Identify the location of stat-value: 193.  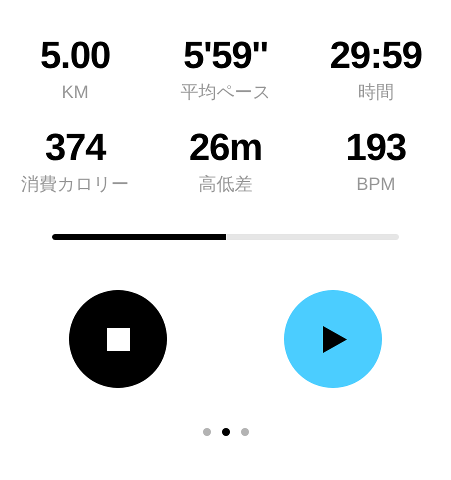
(376, 148).